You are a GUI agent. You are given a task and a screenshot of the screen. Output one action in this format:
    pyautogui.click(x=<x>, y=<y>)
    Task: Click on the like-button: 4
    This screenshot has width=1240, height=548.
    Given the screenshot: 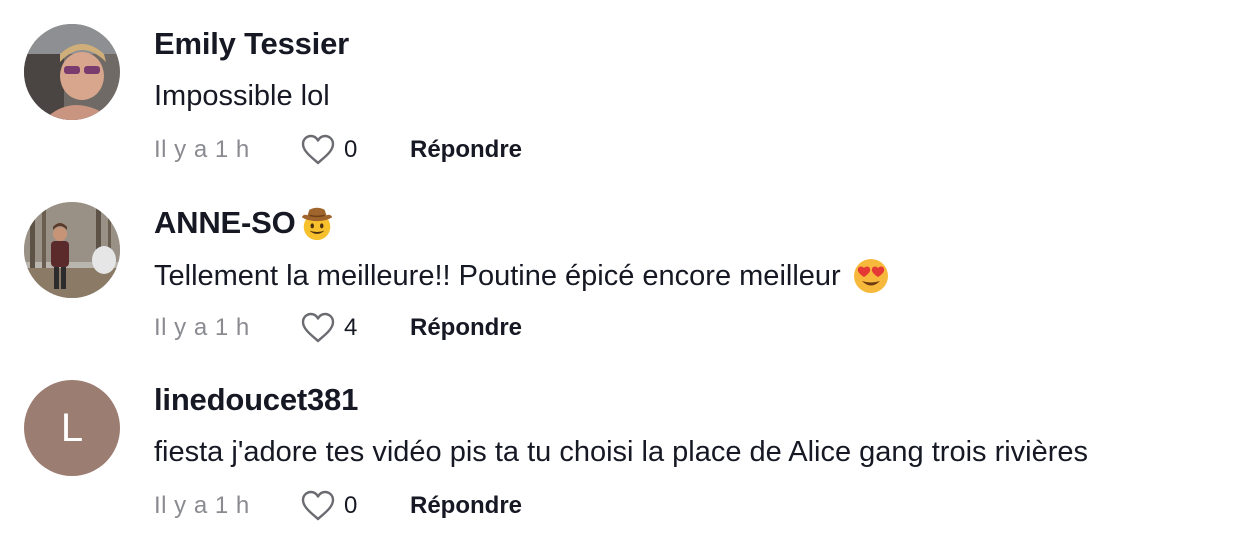 What is the action you would take?
    pyautogui.click(x=355, y=328)
    